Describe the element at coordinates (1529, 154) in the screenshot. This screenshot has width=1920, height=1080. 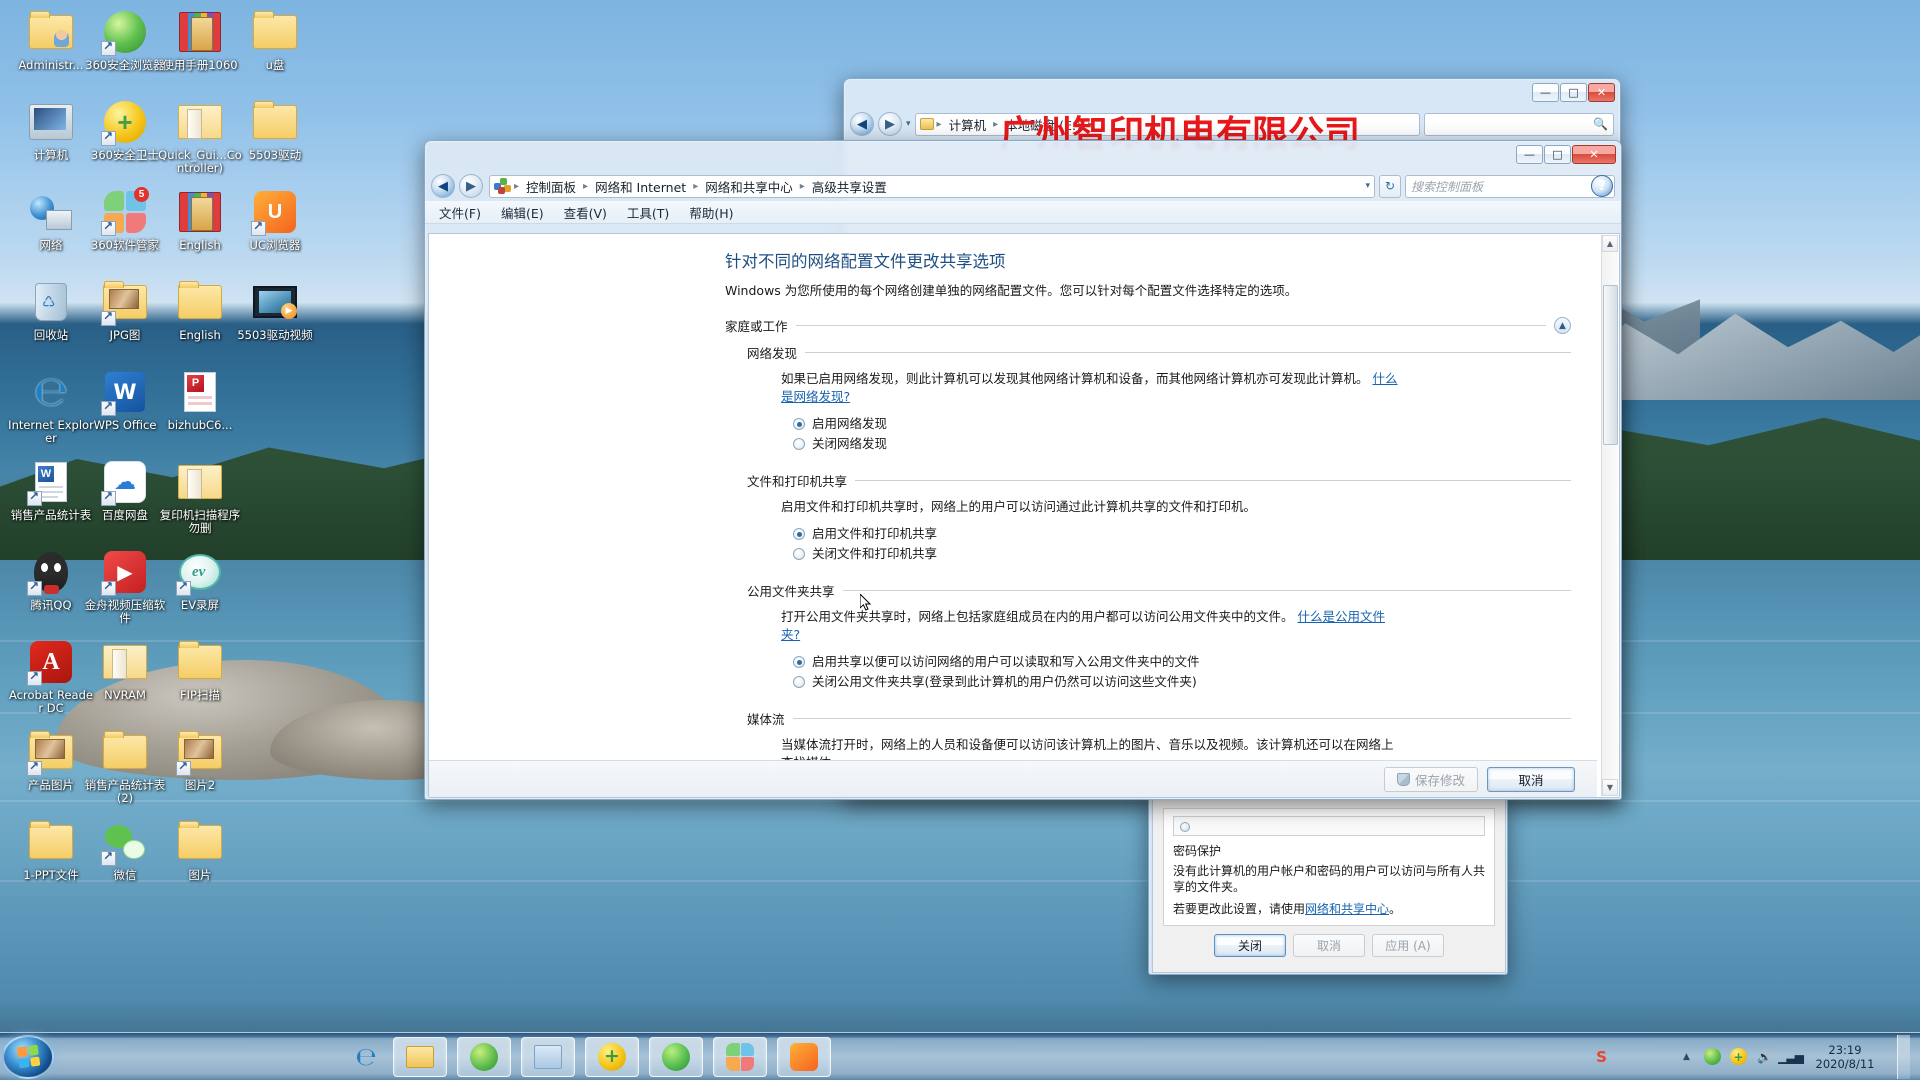
I see `control-panel-minimize-button: —` at that location.